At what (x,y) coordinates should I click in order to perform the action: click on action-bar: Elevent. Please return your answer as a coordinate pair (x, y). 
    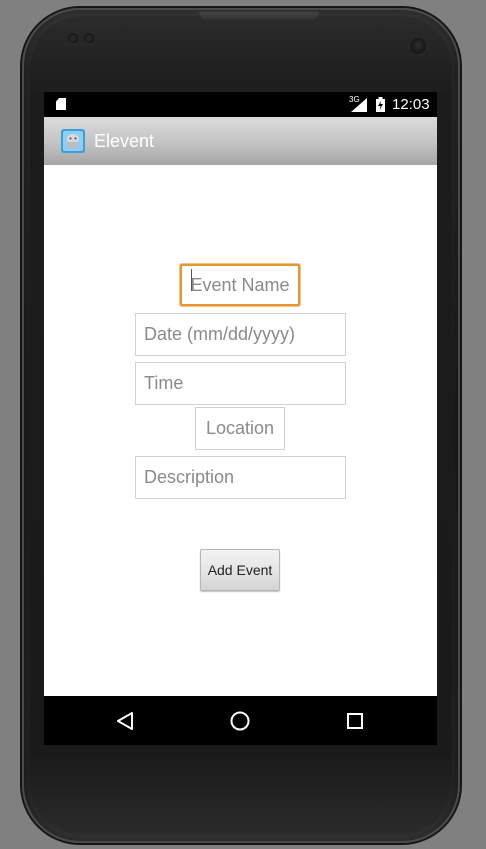
    Looking at the image, I should click on (240, 141).